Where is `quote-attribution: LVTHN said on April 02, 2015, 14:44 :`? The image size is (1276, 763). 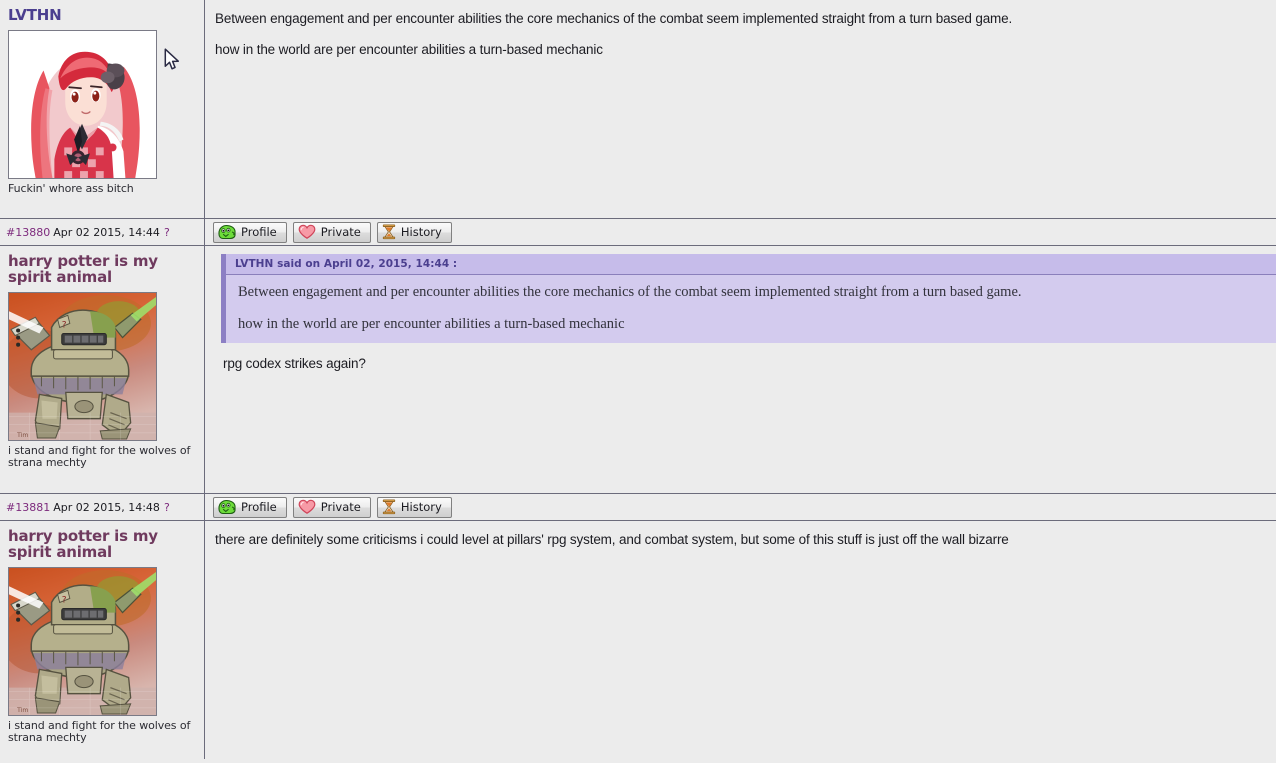
quote-attribution: LVTHN said on April 02, 2015, 14:44 : is located at coordinates (751, 264).